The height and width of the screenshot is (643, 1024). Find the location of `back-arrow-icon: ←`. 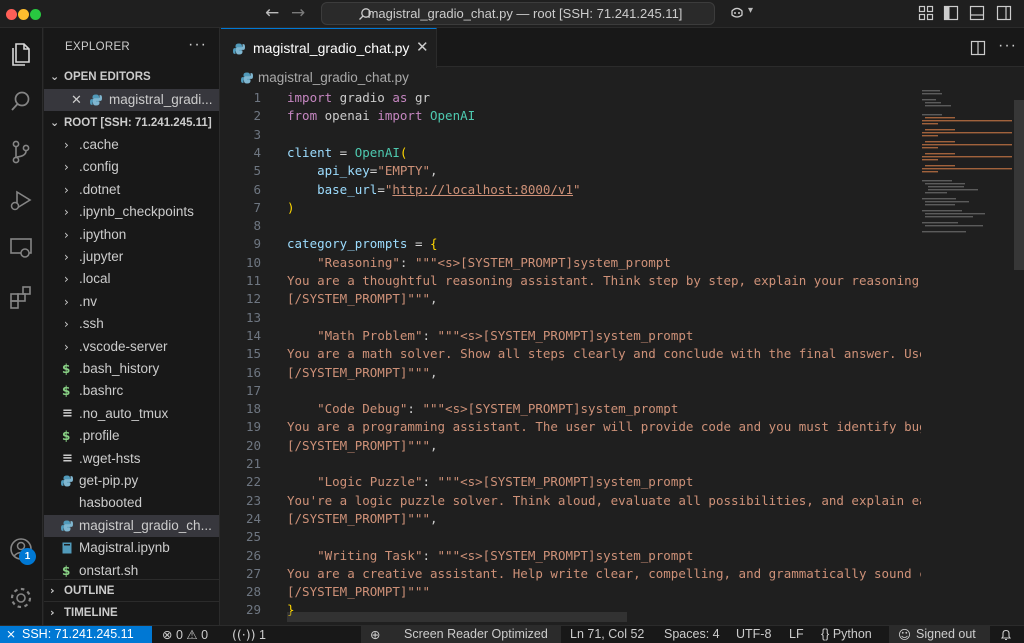

back-arrow-icon: ← is located at coordinates (272, 13).